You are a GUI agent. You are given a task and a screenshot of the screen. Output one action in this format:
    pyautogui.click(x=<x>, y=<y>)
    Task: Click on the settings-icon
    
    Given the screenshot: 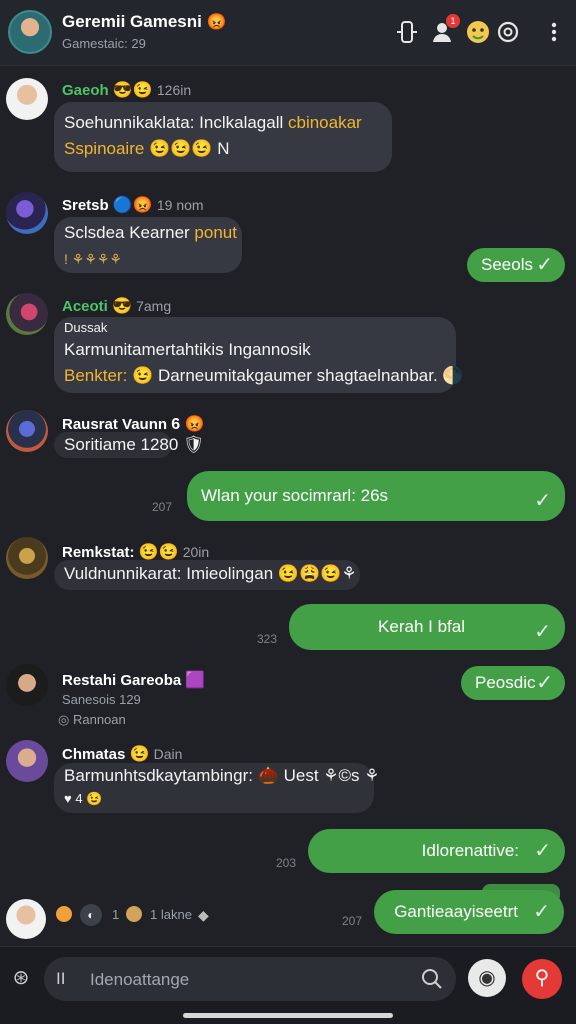 What is the action you would take?
    pyautogui.click(x=508, y=32)
    